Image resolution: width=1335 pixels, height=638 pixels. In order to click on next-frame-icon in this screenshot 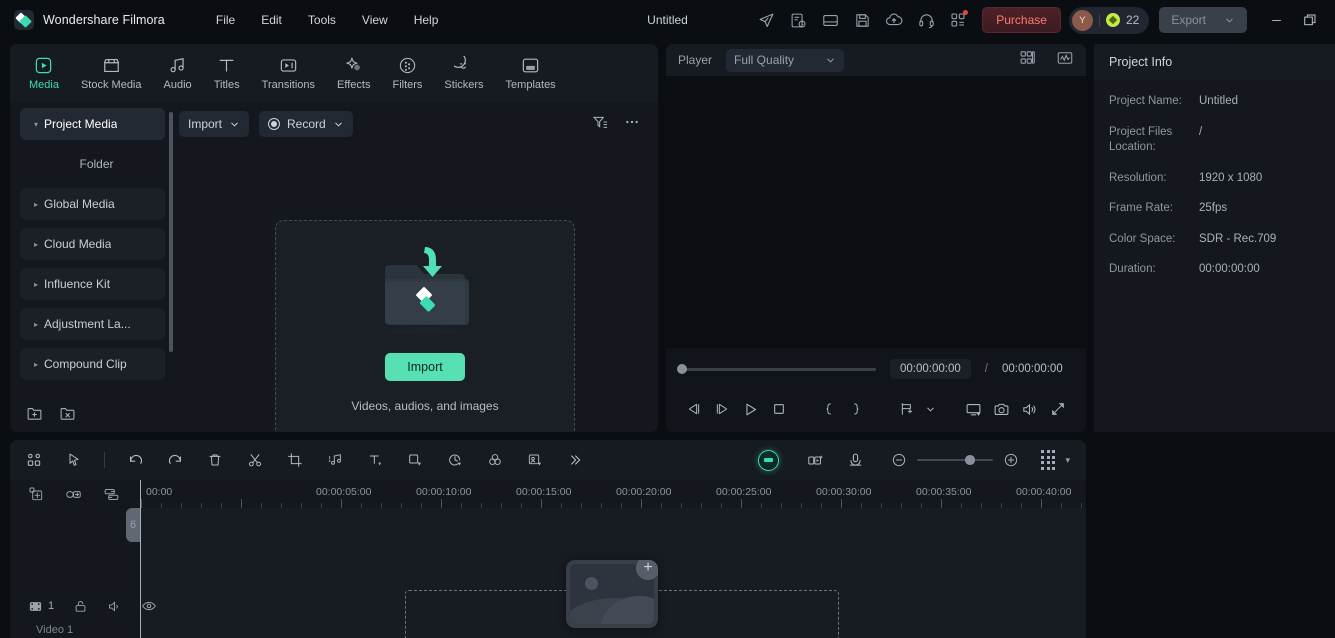, I will do `click(722, 409)`.